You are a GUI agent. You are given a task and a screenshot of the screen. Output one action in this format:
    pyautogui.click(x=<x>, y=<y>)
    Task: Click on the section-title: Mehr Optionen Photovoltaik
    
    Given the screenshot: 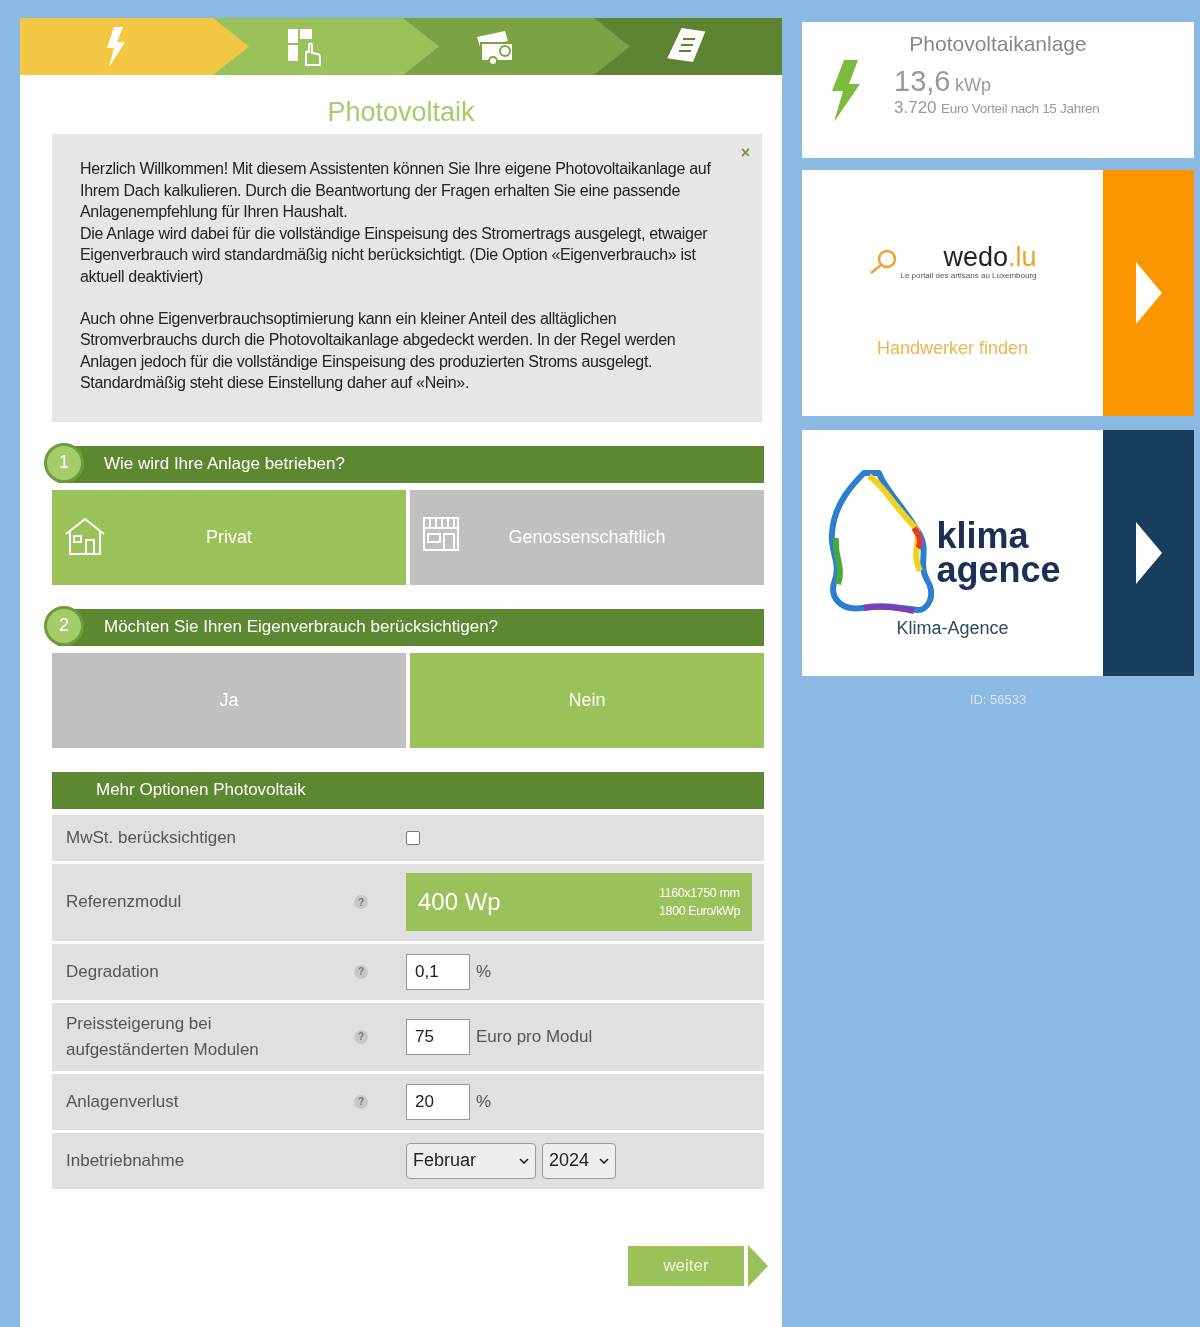 What is the action you would take?
    pyautogui.click(x=201, y=790)
    